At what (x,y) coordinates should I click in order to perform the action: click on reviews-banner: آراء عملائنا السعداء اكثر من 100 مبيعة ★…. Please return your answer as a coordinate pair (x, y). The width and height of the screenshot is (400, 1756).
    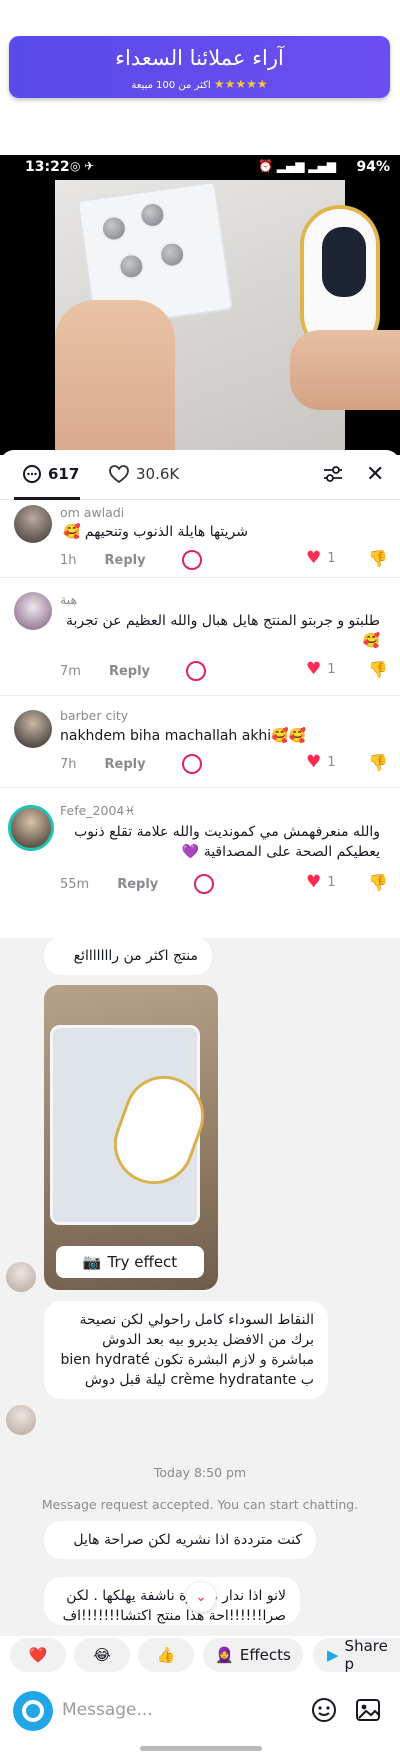
    Looking at the image, I should click on (199, 67).